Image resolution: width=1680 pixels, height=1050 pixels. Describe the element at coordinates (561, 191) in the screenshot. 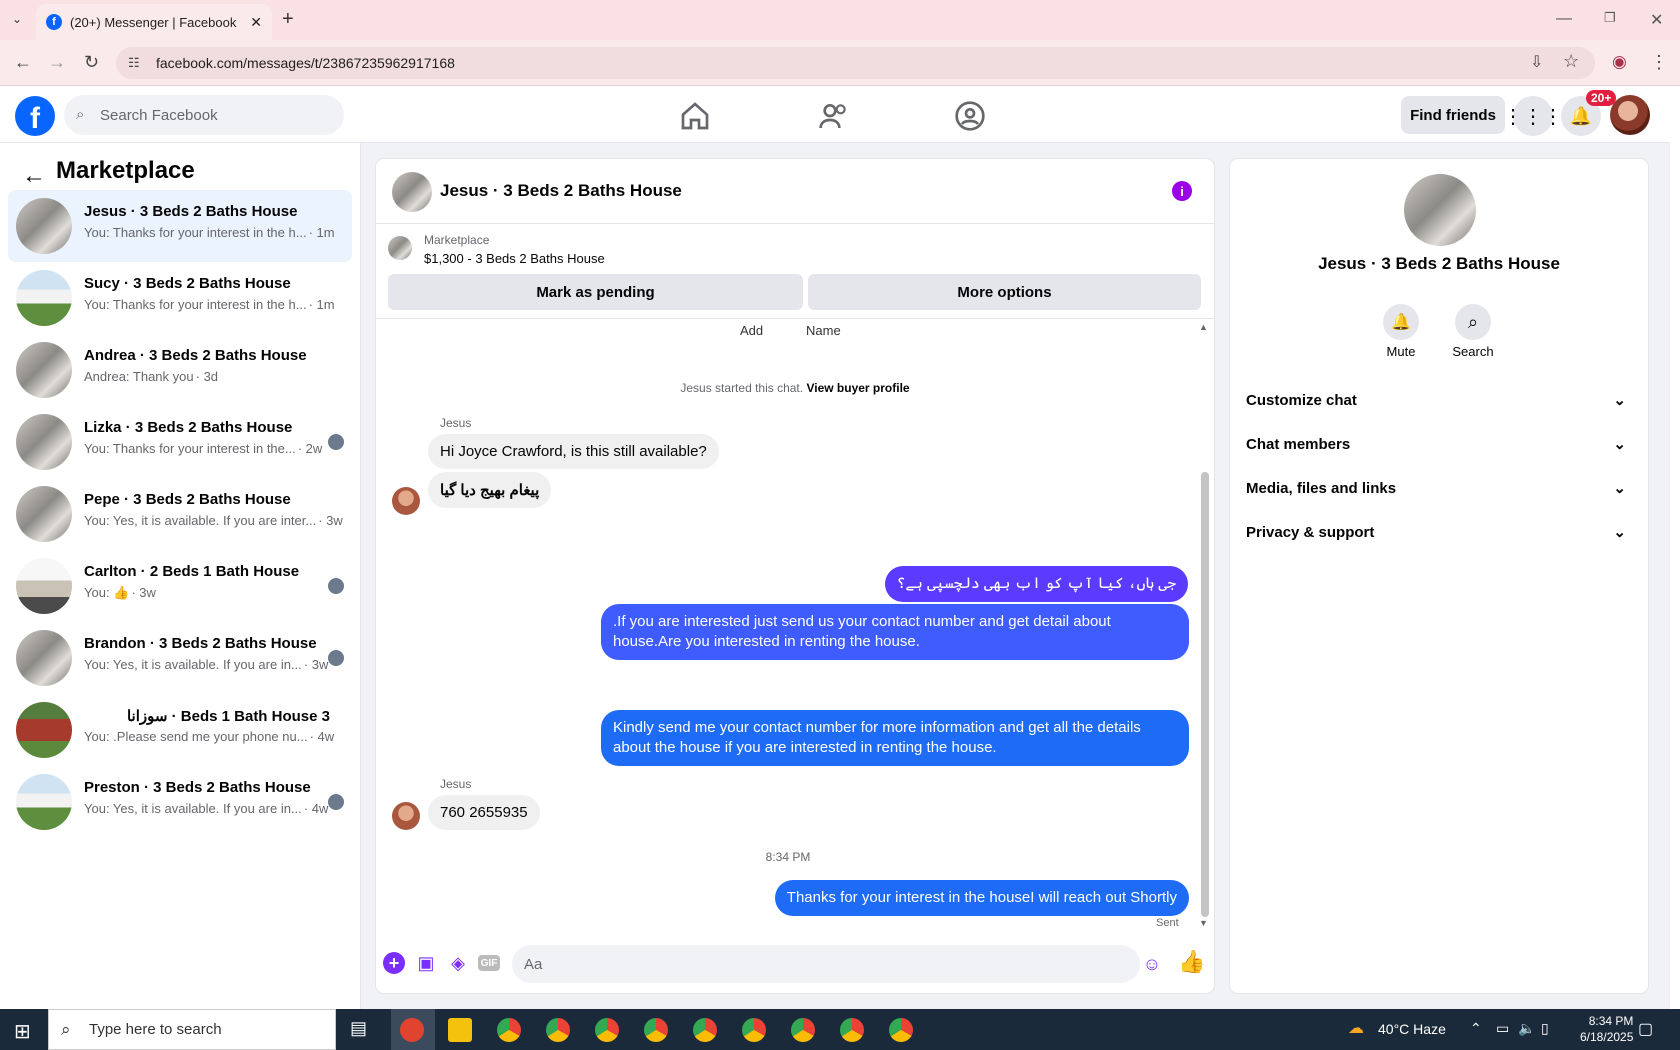

I see `chat-title: Jesus · 3 Beds 2 Baths House` at that location.